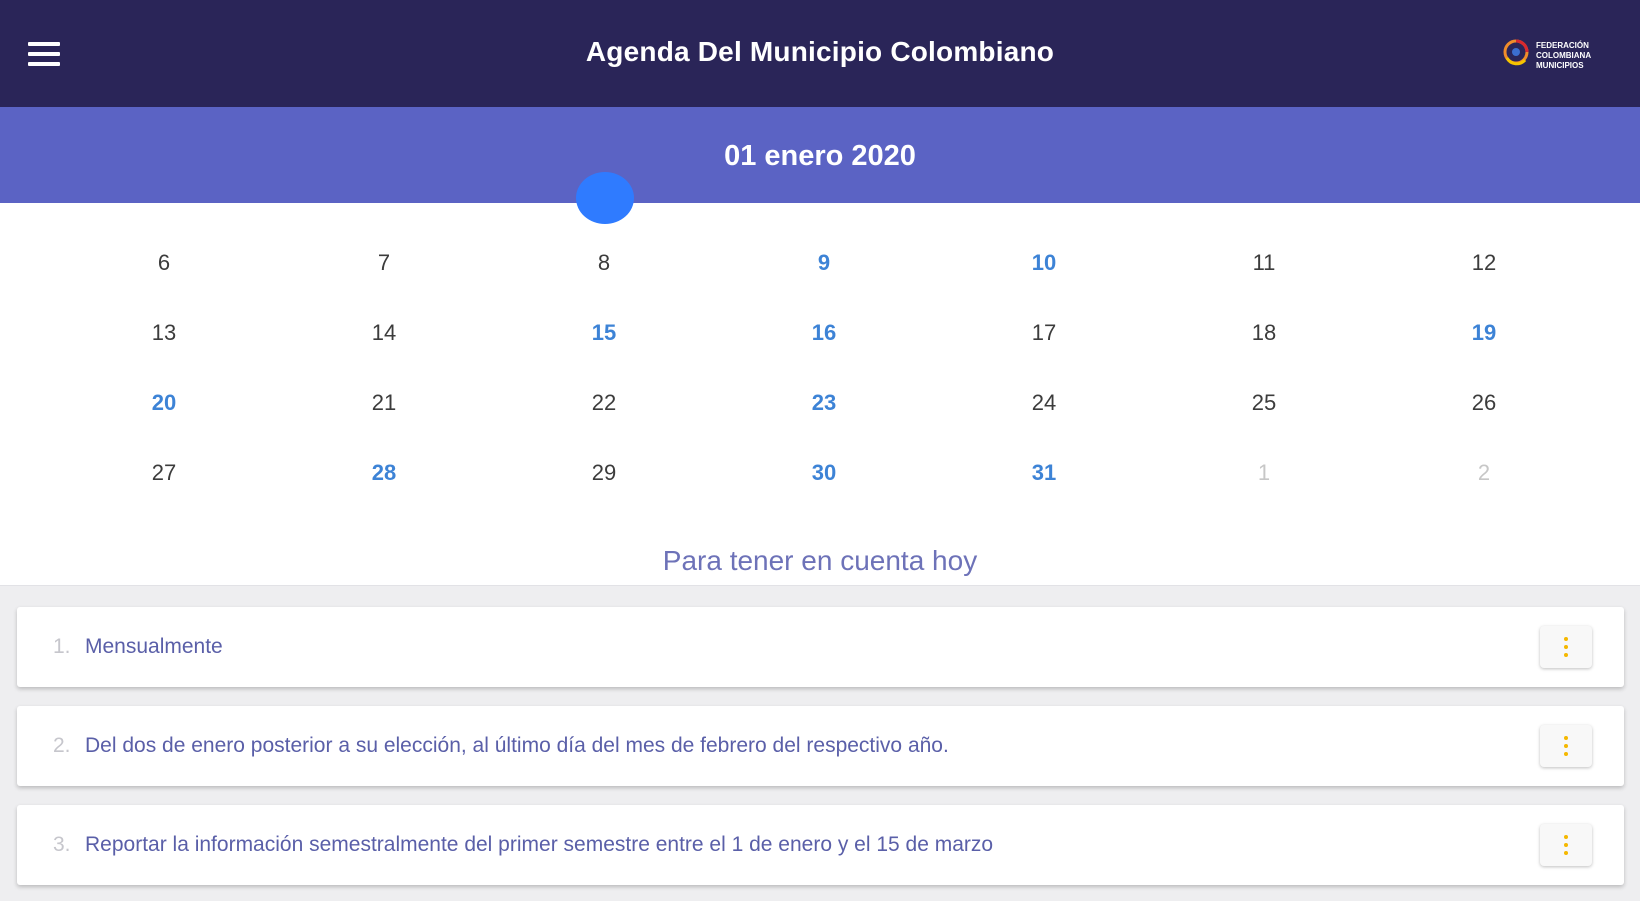 This screenshot has height=901, width=1640. I want to click on calendar-day: 31, so click(1044, 473).